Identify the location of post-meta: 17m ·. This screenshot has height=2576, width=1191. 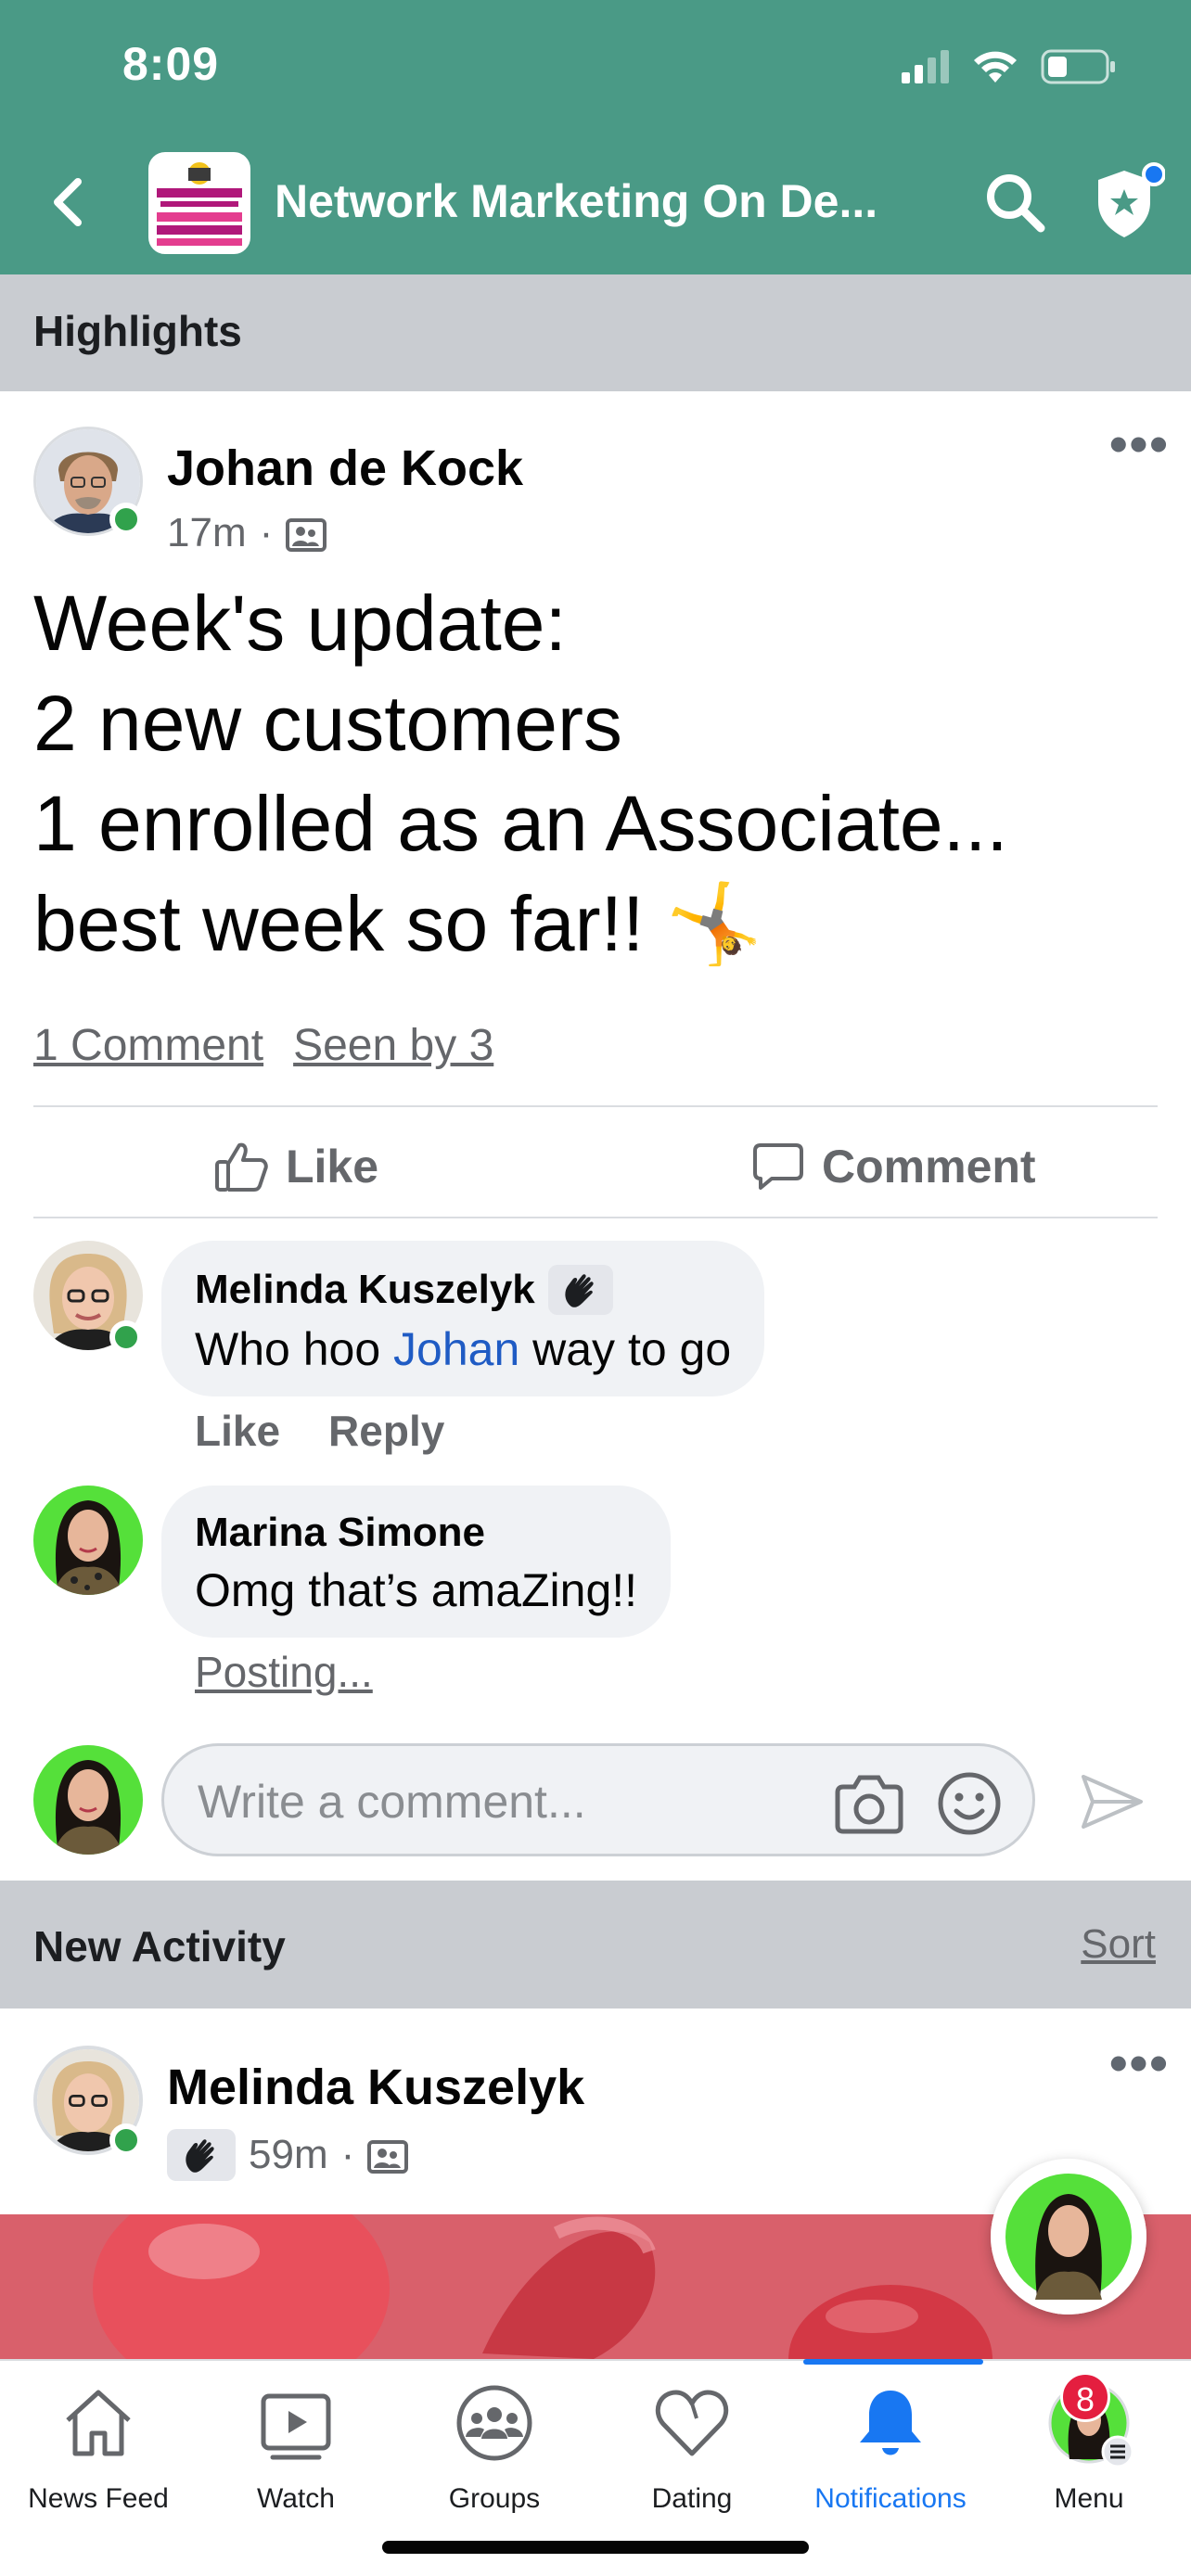
(247, 533).